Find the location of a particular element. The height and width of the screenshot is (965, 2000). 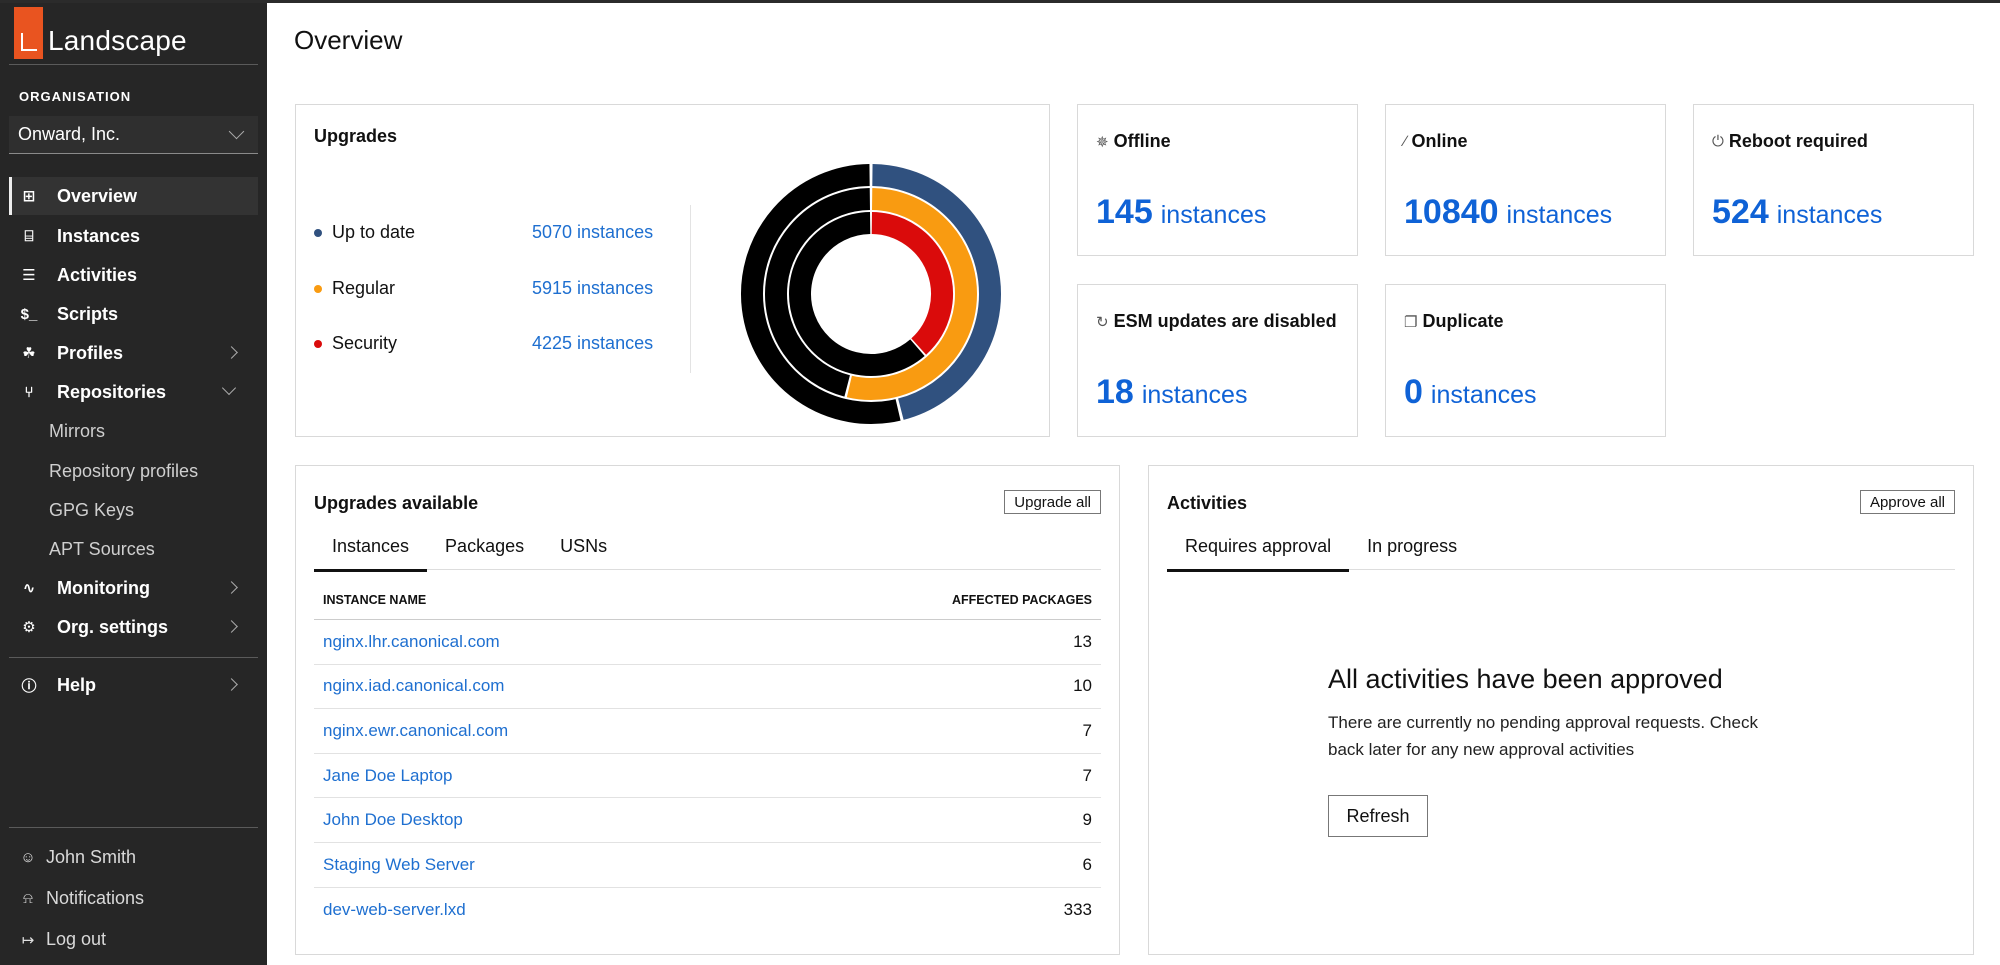

upgrade-all-button: Upgrade all is located at coordinates (1052, 502).